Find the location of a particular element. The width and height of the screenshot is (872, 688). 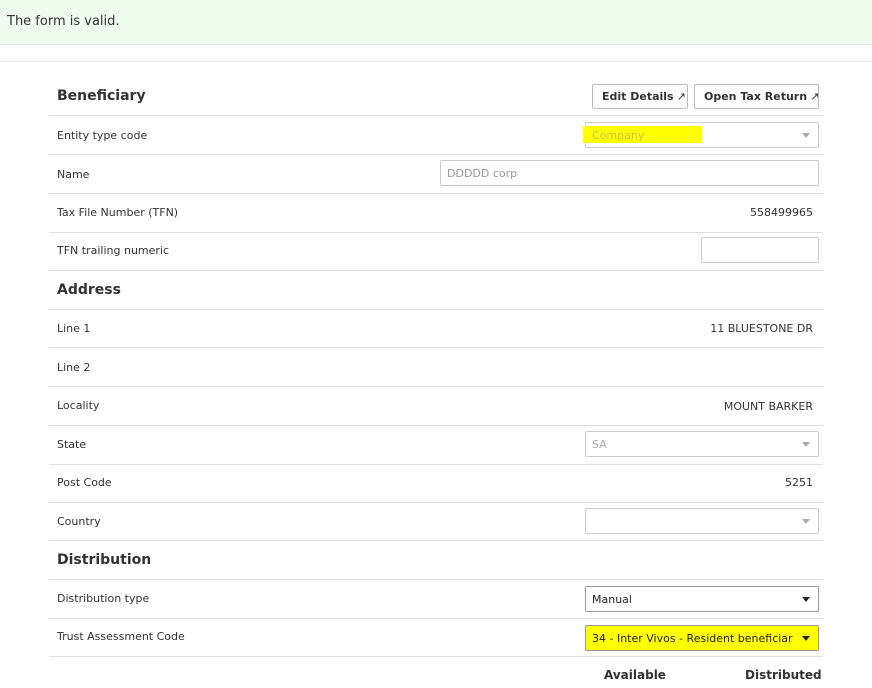

open-tax-return-button: Open Tax Return ↗ is located at coordinates (756, 96).